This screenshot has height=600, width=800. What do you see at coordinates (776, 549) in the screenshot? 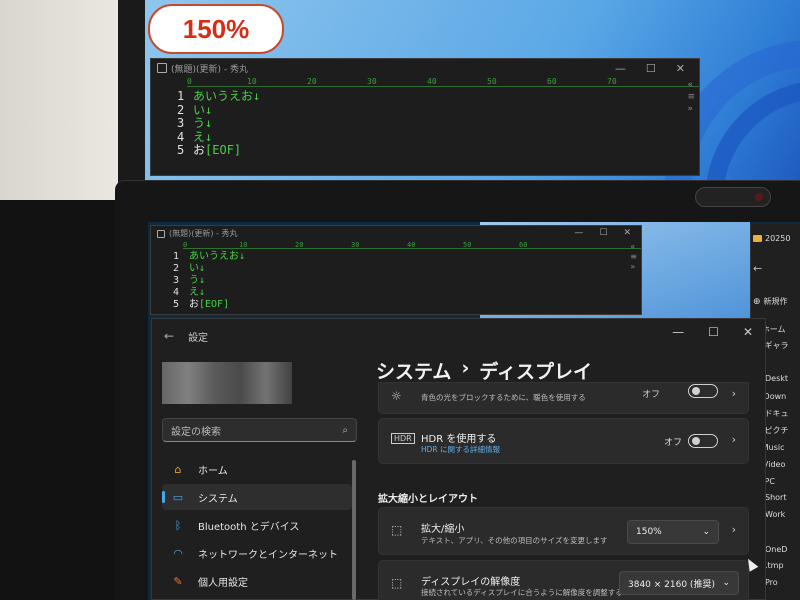
I see `explorer-item: OneD` at bounding box center [776, 549].